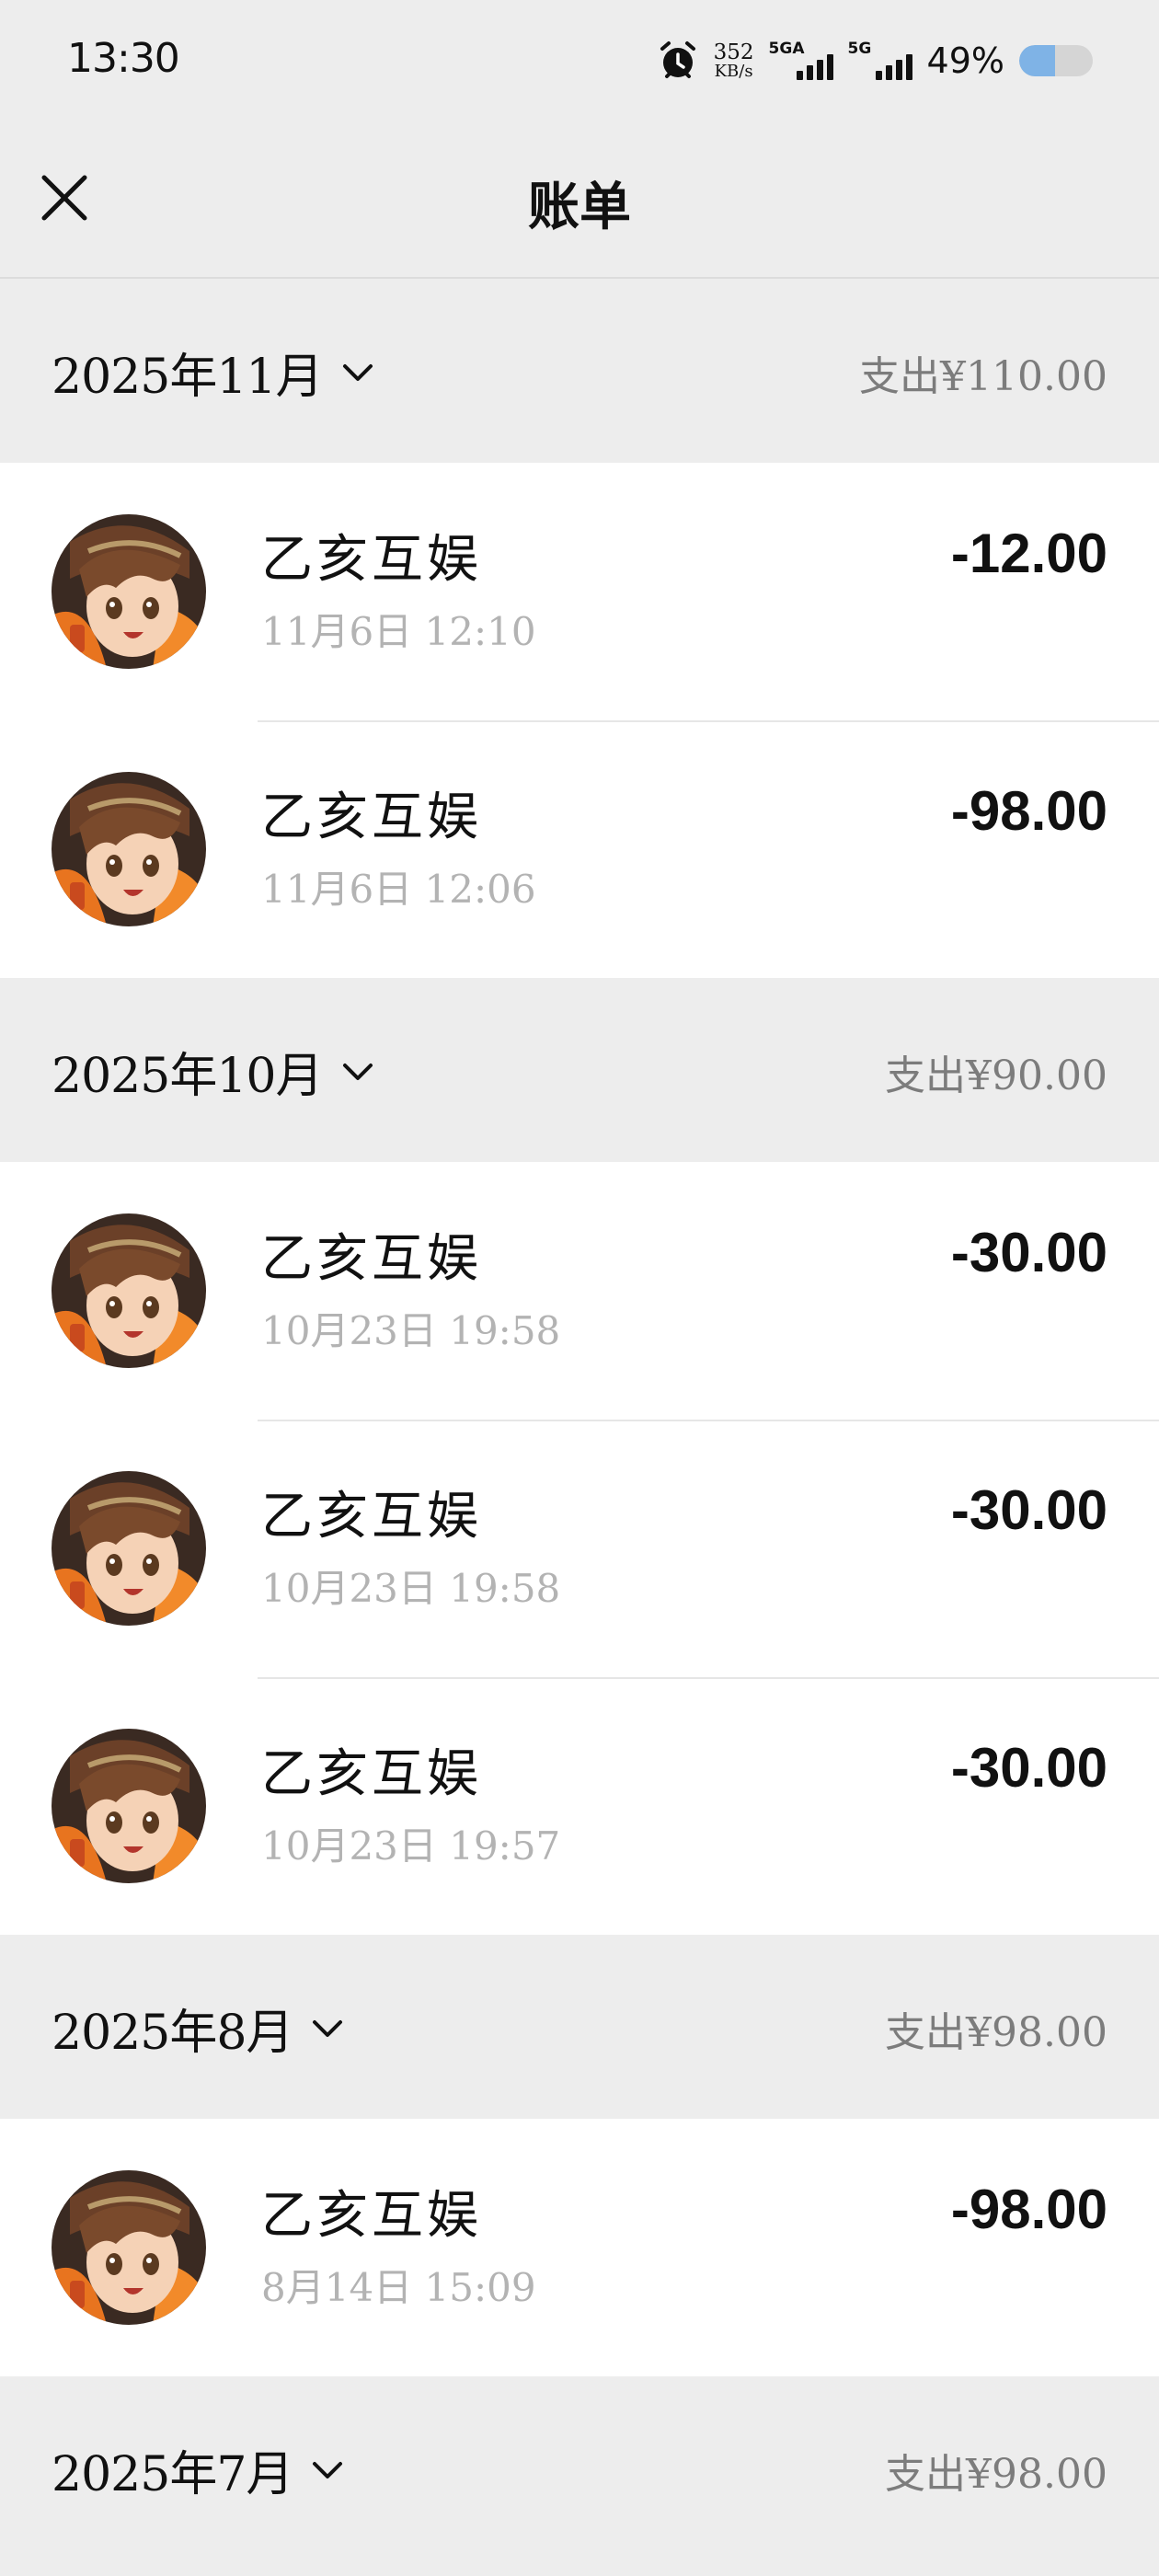  Describe the element at coordinates (983, 376) in the screenshot. I see `month-expense-total: 支出¥110.00` at that location.